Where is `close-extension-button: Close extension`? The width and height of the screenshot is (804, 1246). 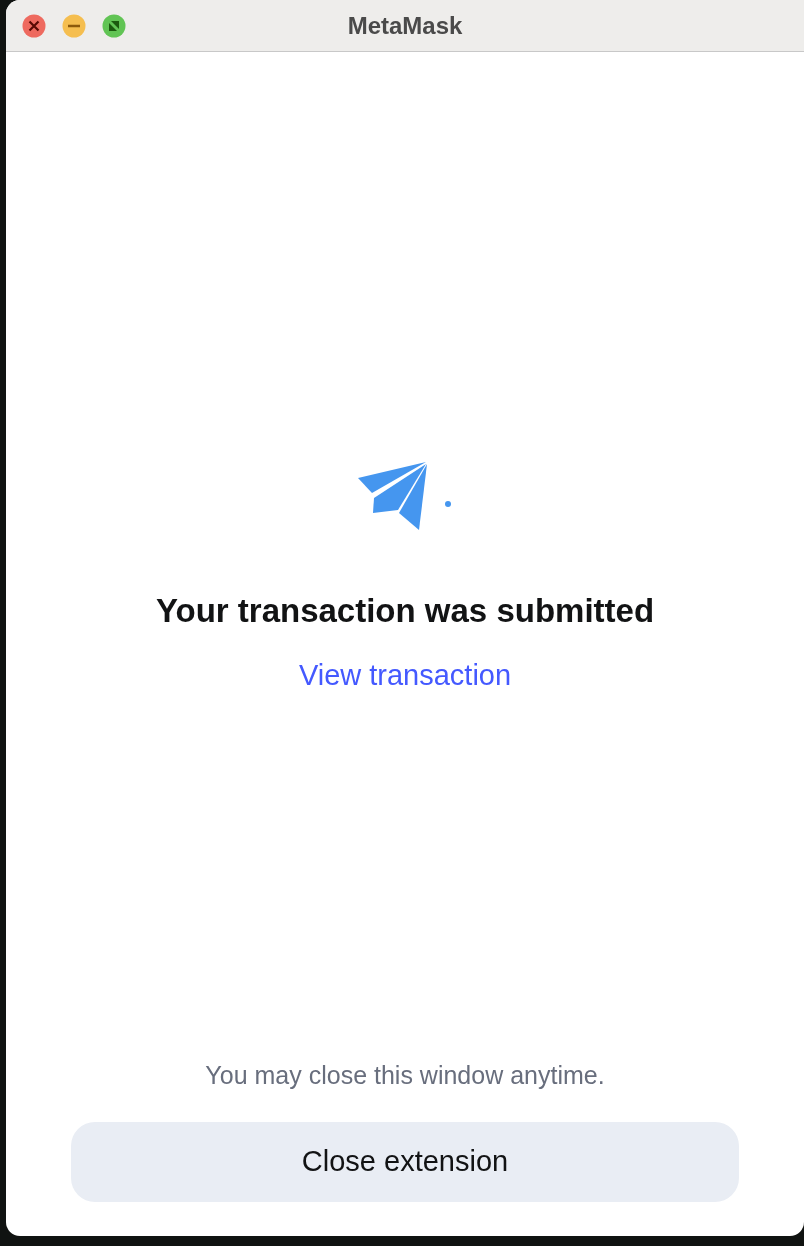 close-extension-button: Close extension is located at coordinates (405, 1162).